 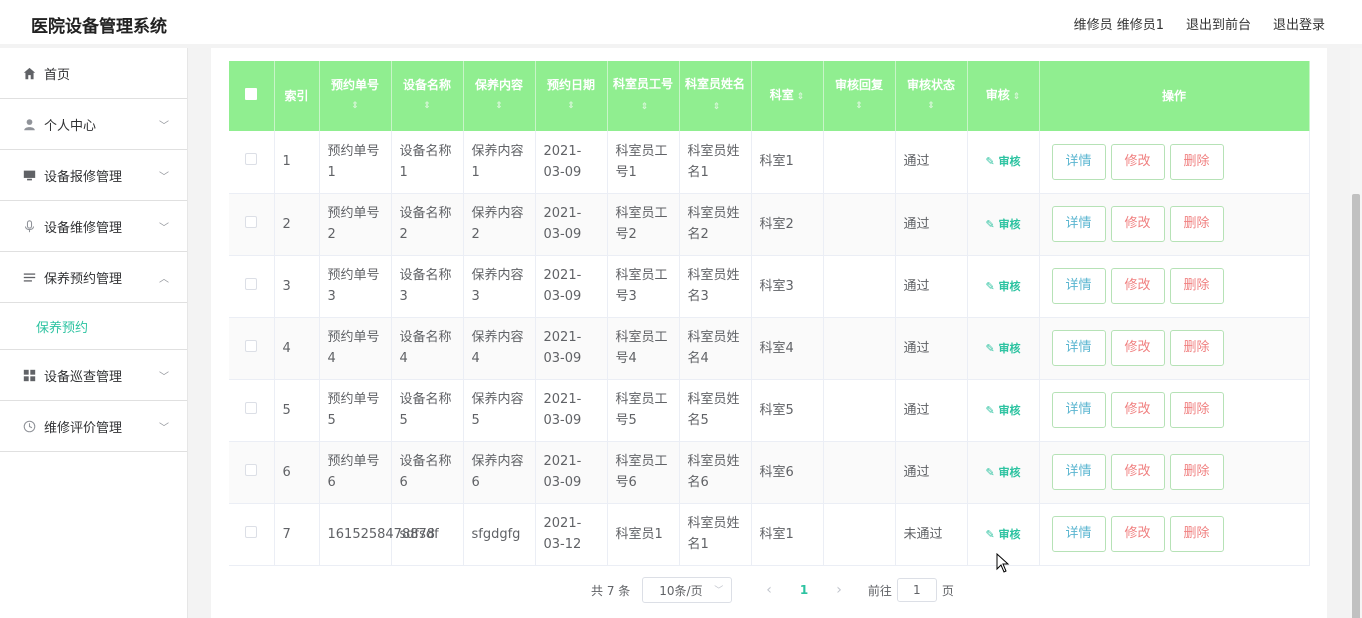 What do you see at coordinates (839, 590) in the screenshot?
I see `next-page-button: ›` at bounding box center [839, 590].